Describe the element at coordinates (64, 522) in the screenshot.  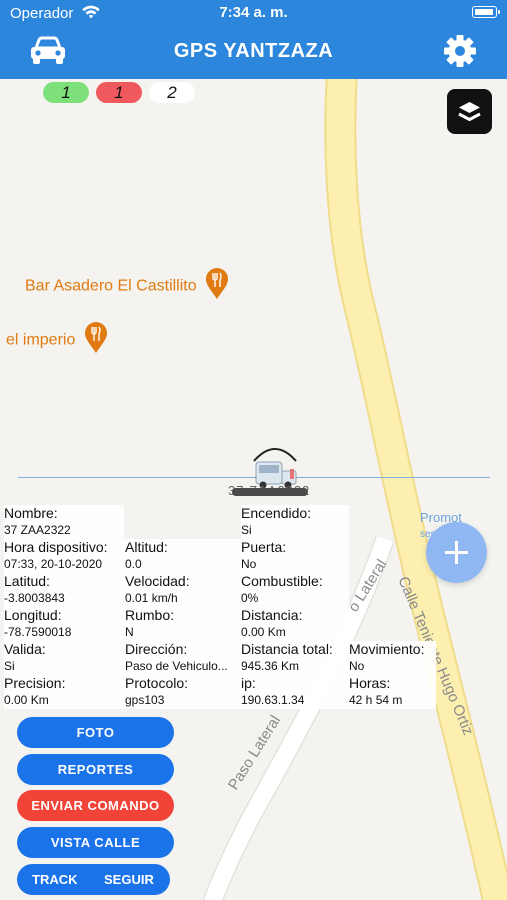
I see `info-nombre: Nombre: 37 ZAA2322` at that location.